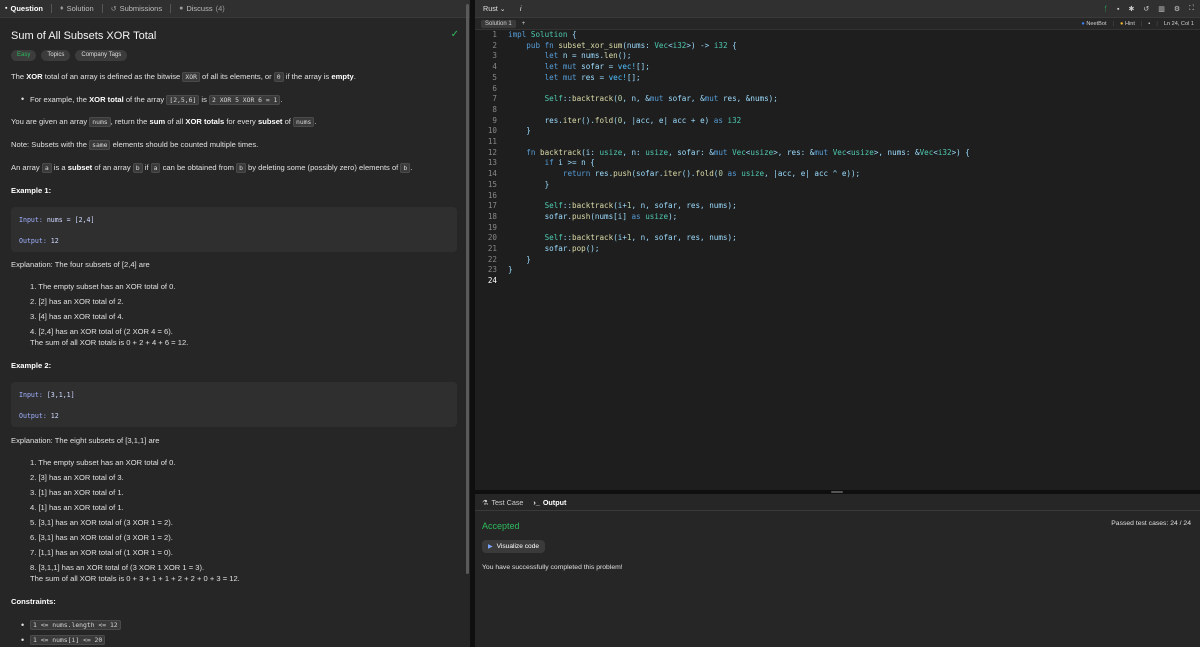  I want to click on gear-icon: ⚙, so click(1177, 9).